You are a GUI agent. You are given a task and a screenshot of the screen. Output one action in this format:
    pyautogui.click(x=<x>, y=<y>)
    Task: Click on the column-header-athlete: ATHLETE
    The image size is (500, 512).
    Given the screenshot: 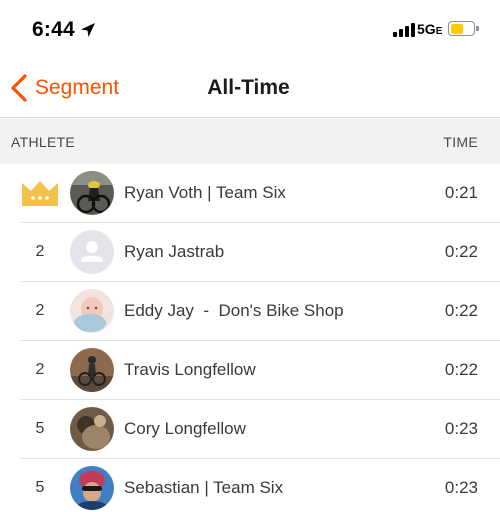 What is the action you would take?
    pyautogui.click(x=43, y=142)
    